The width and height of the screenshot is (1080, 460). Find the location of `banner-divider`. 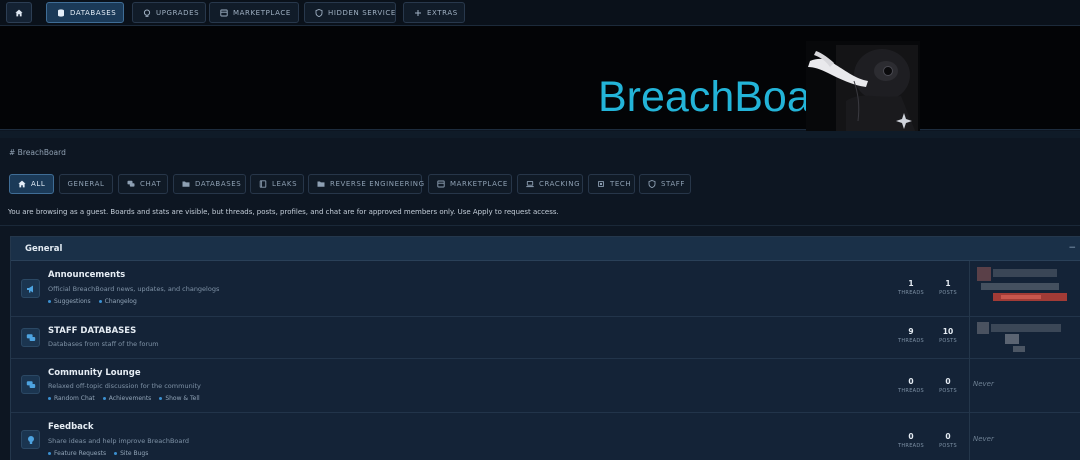

banner-divider is located at coordinates (540, 134).